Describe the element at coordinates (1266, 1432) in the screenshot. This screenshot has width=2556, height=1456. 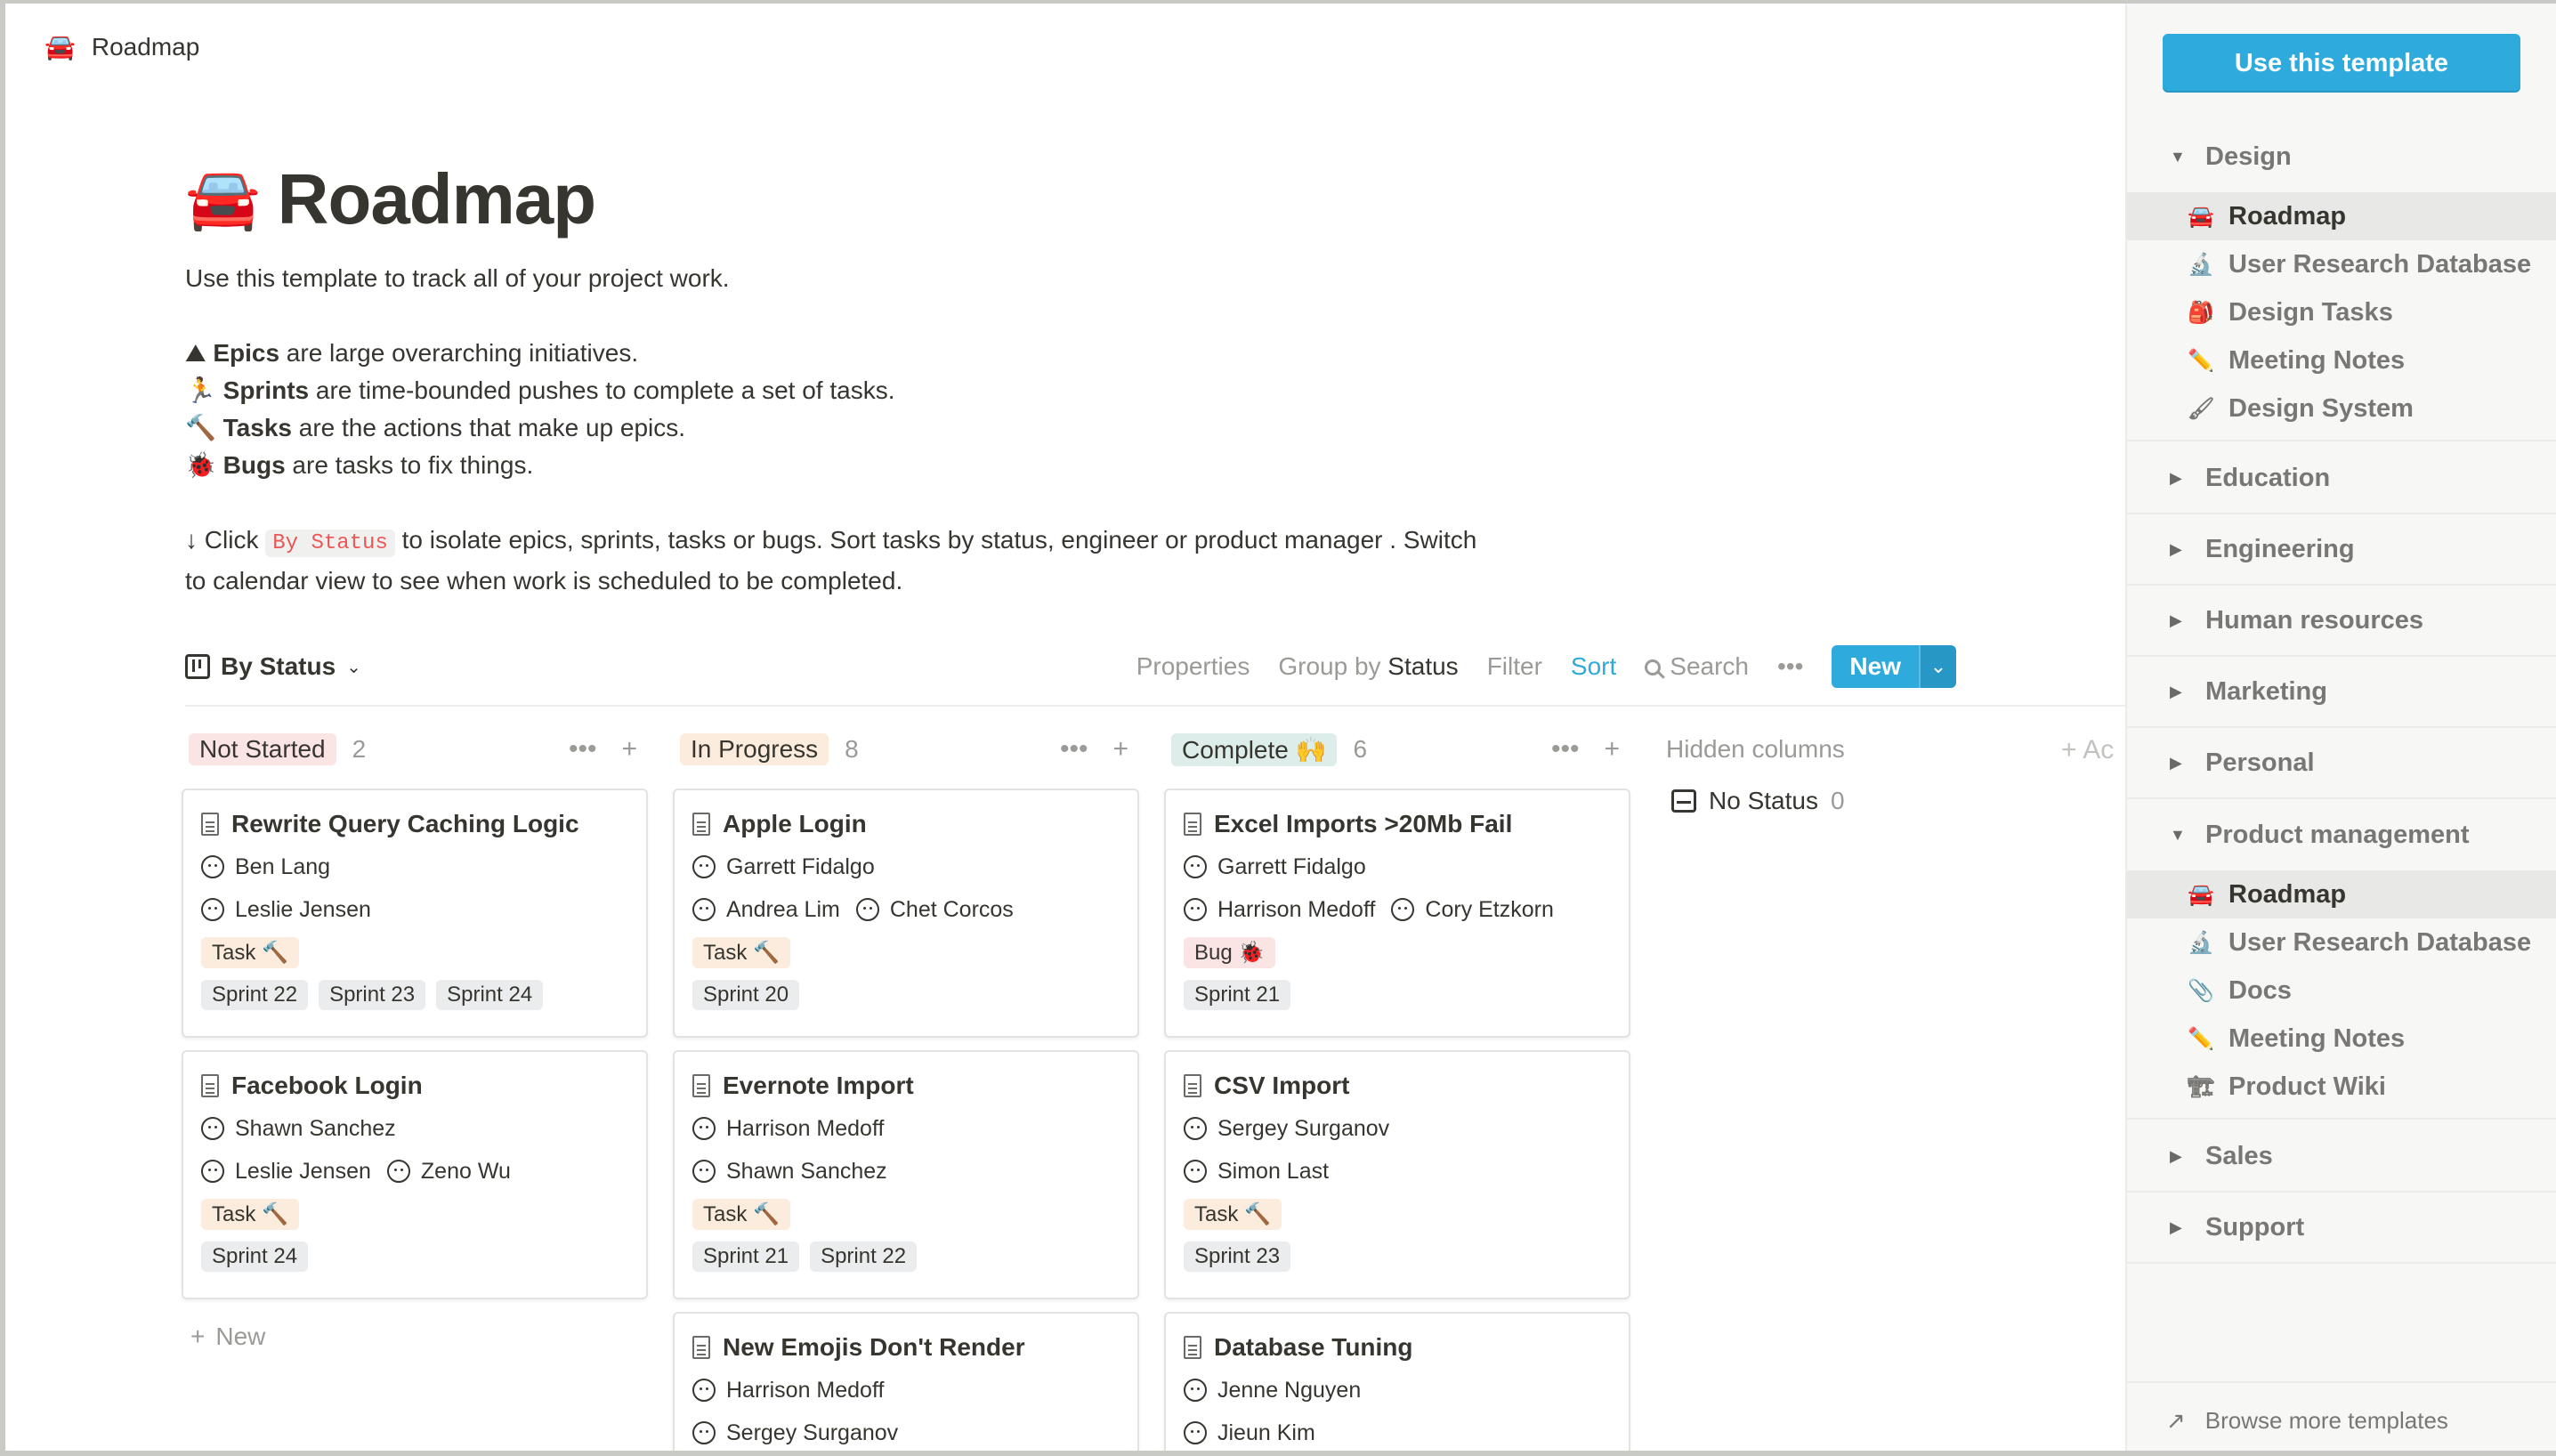
I see `person-name: Jieun Kim` at that location.